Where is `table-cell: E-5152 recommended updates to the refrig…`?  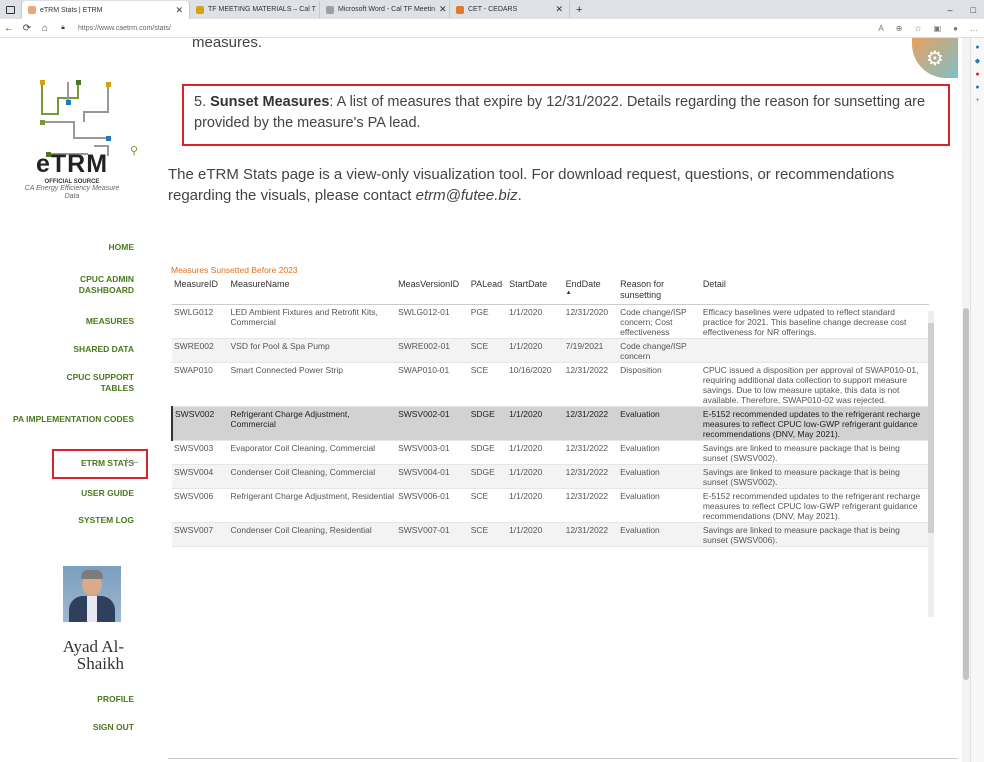
table-cell: E-5152 recommended updates to the refrig… is located at coordinates (814, 505).